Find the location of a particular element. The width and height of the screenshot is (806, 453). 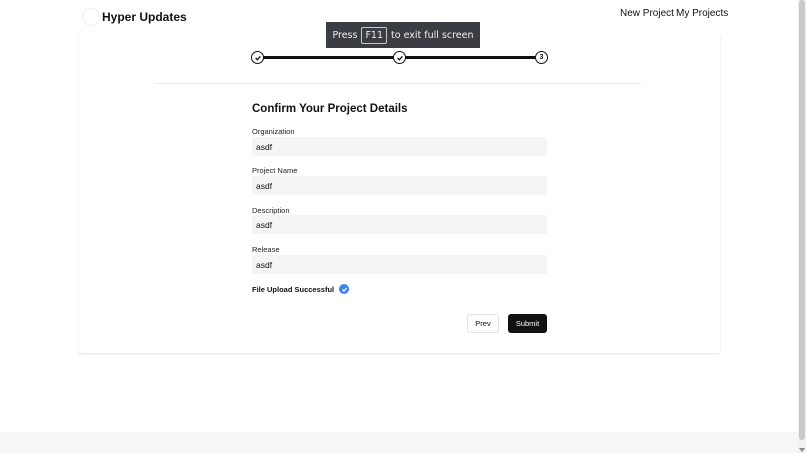

release-field: asdf is located at coordinates (399, 264).